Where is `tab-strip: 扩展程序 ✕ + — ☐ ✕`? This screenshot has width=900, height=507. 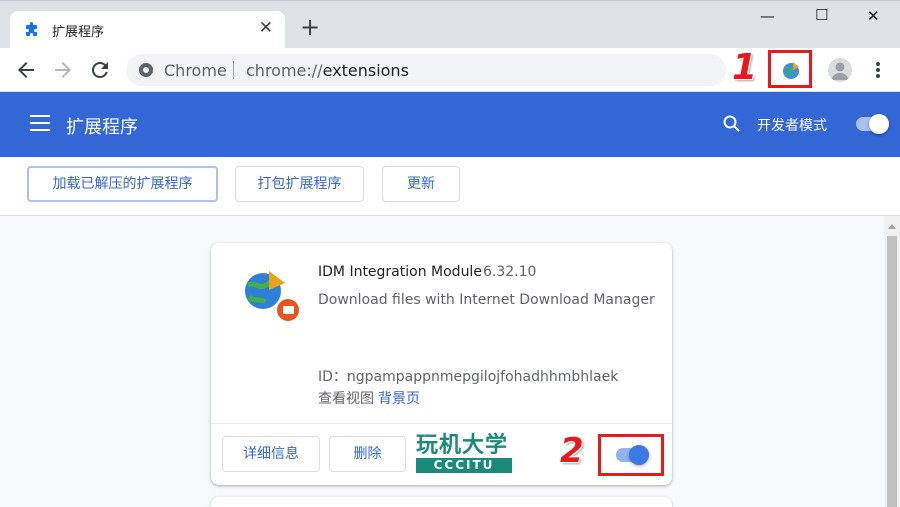 tab-strip: 扩展程序 ✕ + — ☐ ✕ is located at coordinates (450, 24).